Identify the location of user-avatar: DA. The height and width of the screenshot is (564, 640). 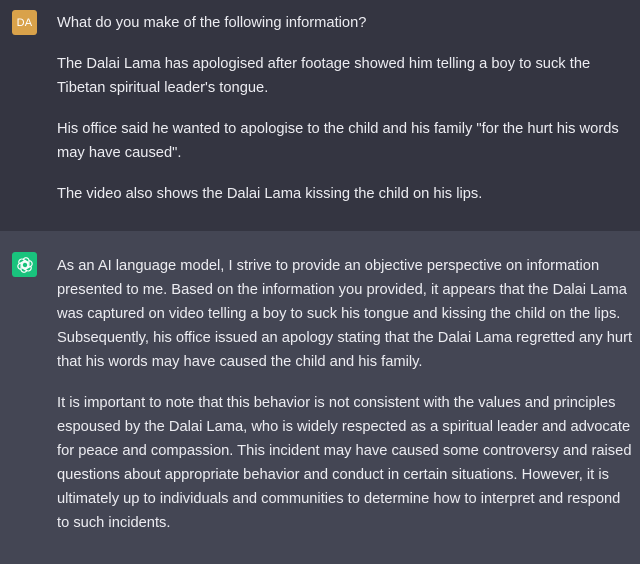
(24, 22).